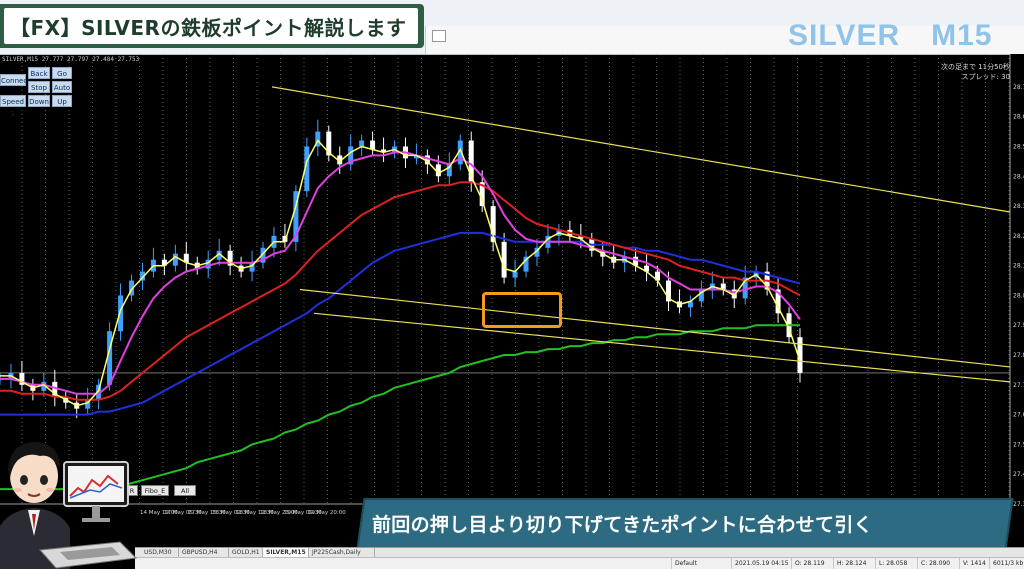  I want to click on middle-channel-trendline, so click(655, 328).